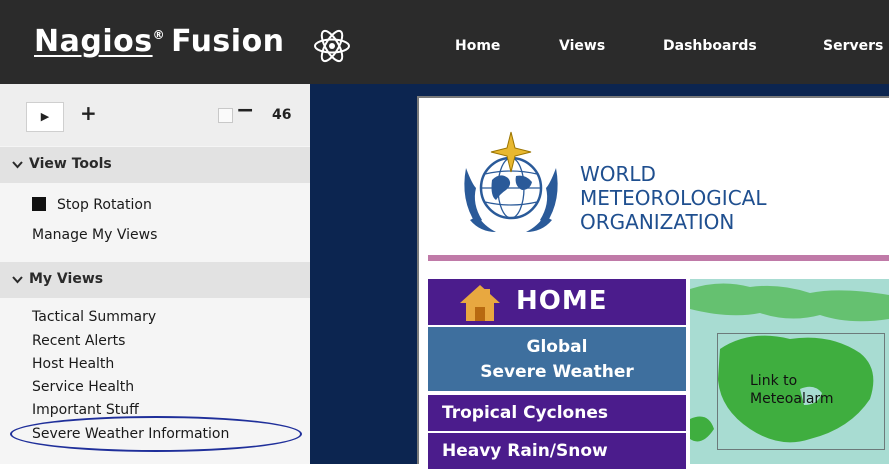 Image resolution: width=889 pixels, height=469 pixels. Describe the element at coordinates (45, 117) in the screenshot. I see `play-button: ▶` at that location.